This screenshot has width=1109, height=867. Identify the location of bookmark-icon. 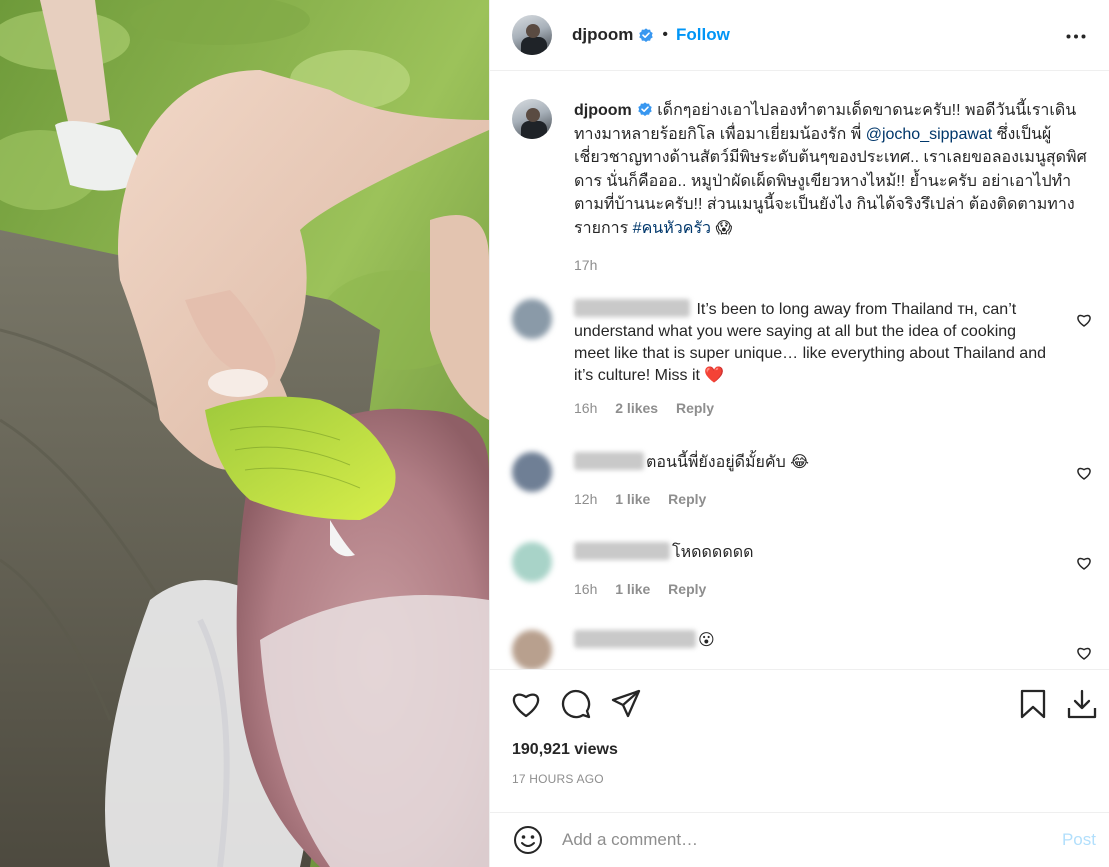
(1033, 704).